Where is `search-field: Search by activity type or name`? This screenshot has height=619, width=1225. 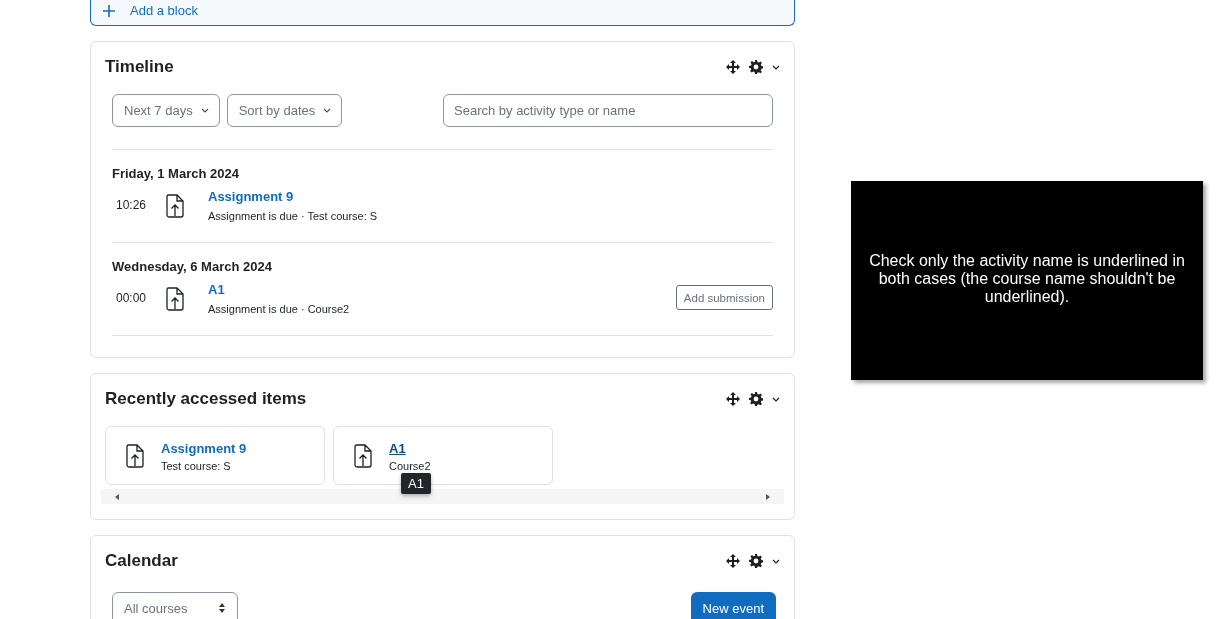
search-field: Search by activity type or name is located at coordinates (608, 110).